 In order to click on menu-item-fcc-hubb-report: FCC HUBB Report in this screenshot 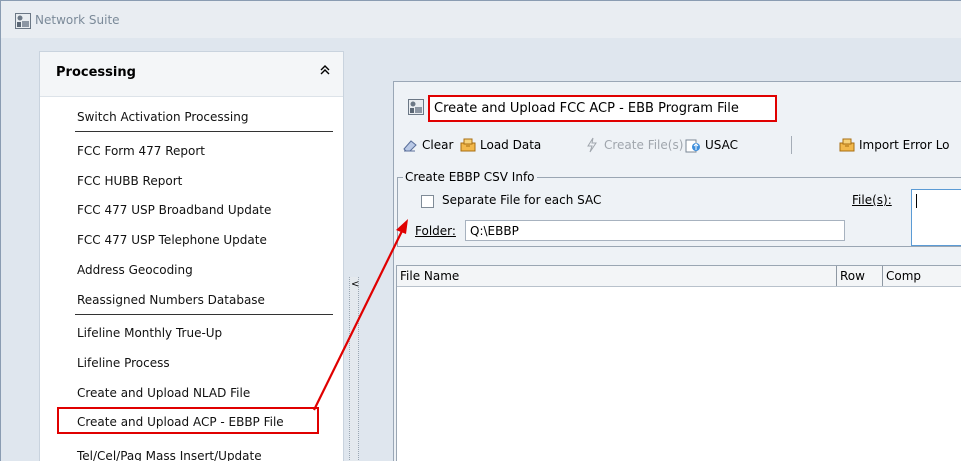, I will do `click(129, 181)`.